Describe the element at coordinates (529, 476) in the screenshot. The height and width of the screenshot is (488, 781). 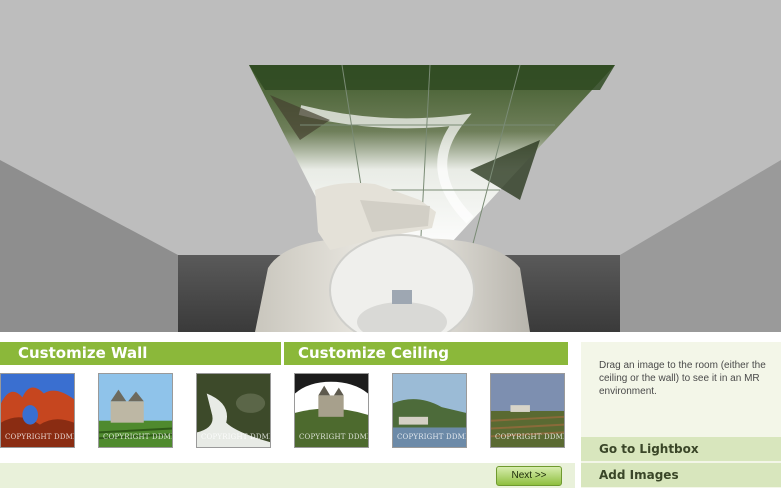
I see `next-button: Next >>` at that location.